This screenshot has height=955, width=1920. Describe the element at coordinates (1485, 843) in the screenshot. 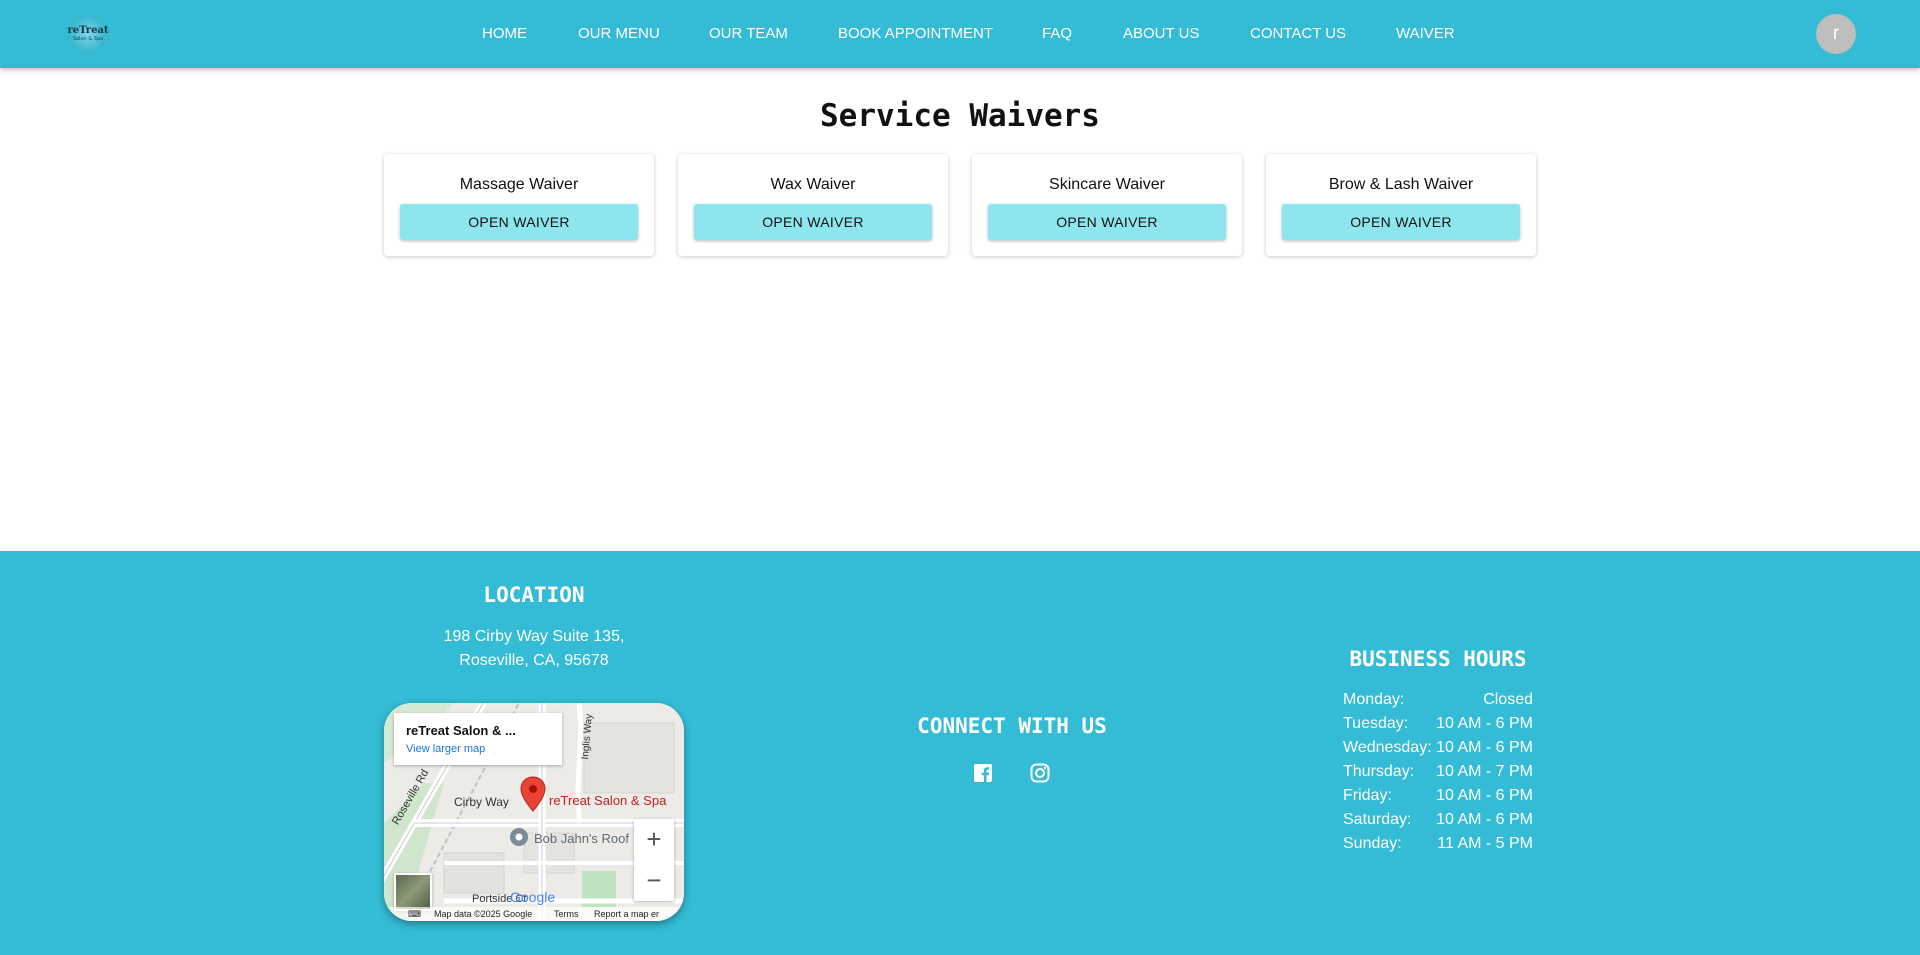

I see `hours-time: 11 AM - 5 PM` at that location.